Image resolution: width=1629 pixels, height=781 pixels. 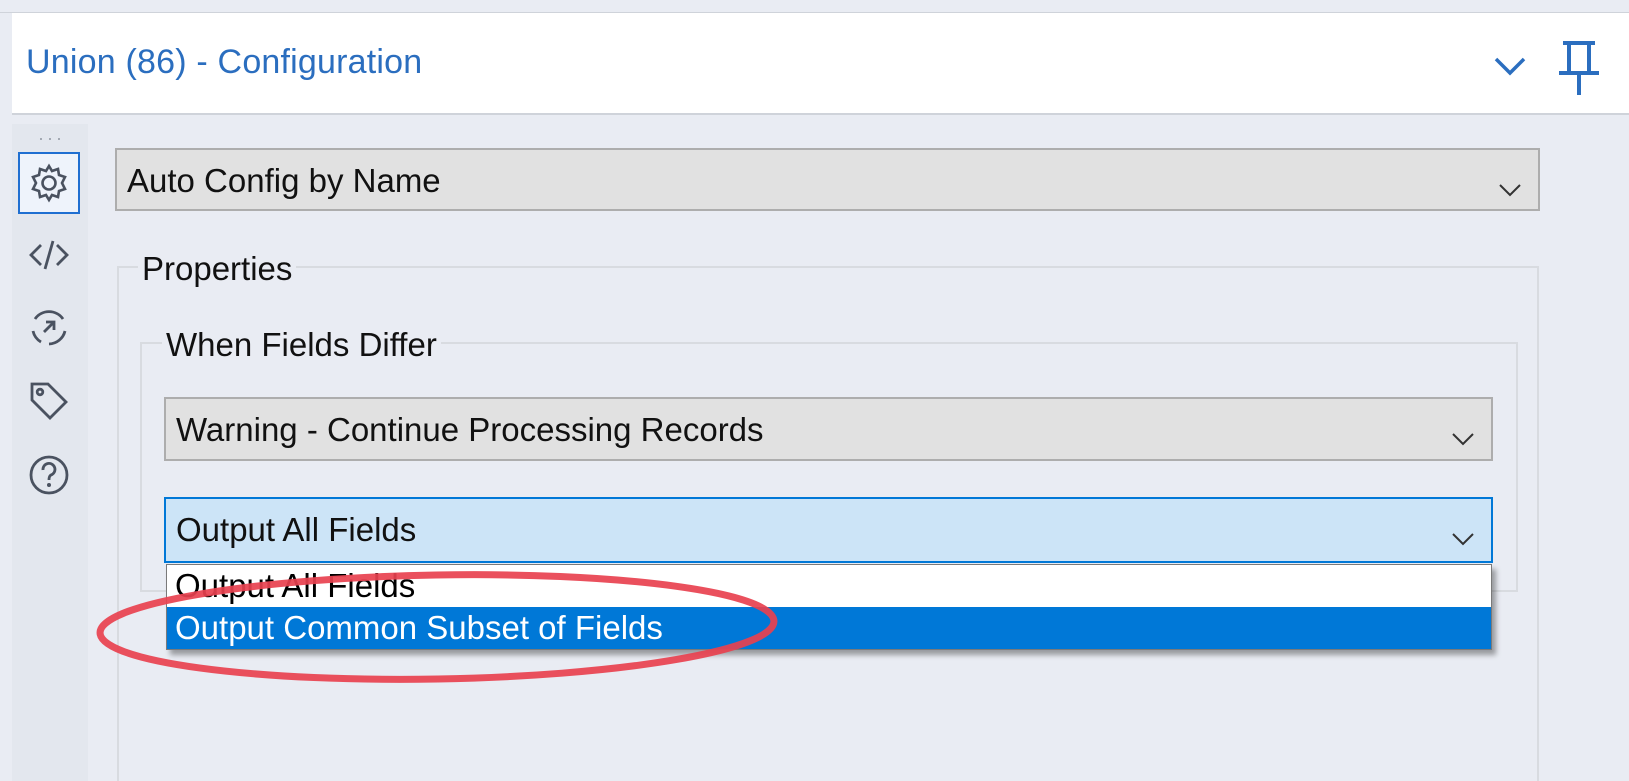 I want to click on output-fields-select: Output All Fields, so click(x=828, y=530).